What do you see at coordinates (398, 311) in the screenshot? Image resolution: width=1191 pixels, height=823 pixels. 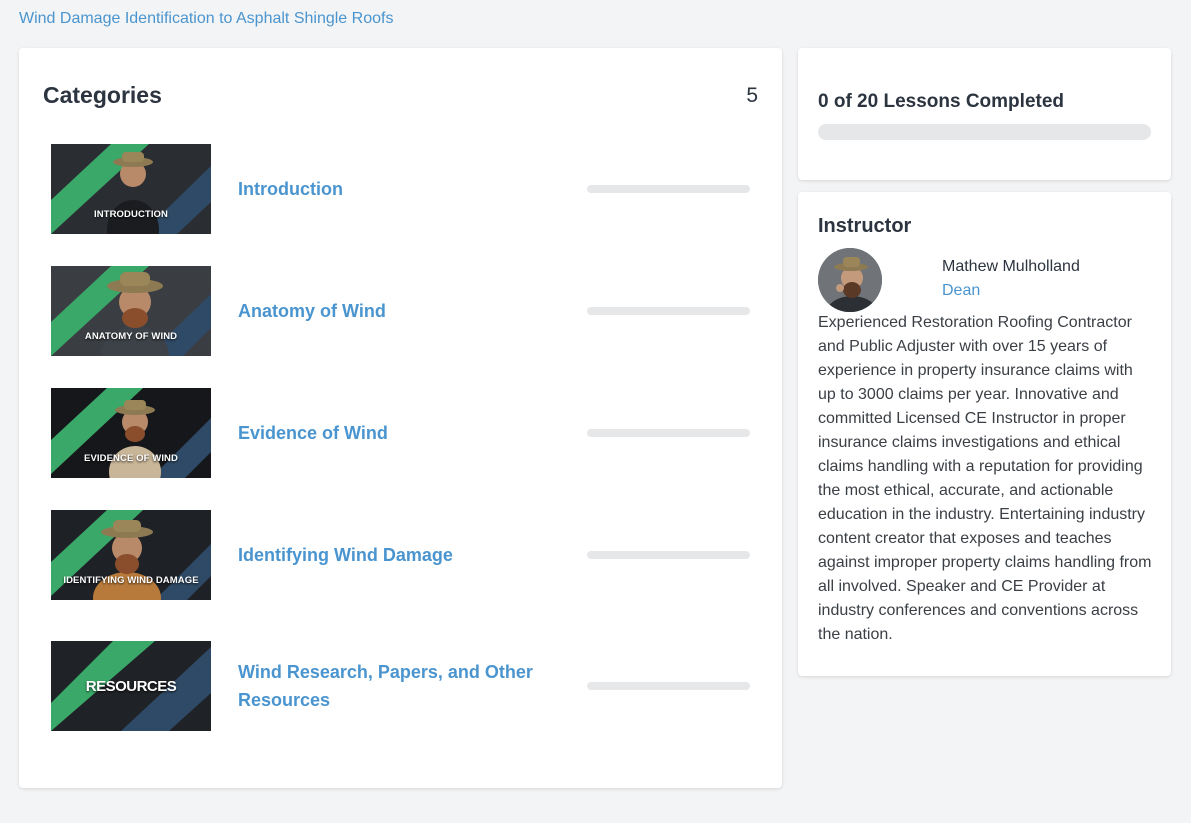 I see `category-title: Anatomy of Wind` at bounding box center [398, 311].